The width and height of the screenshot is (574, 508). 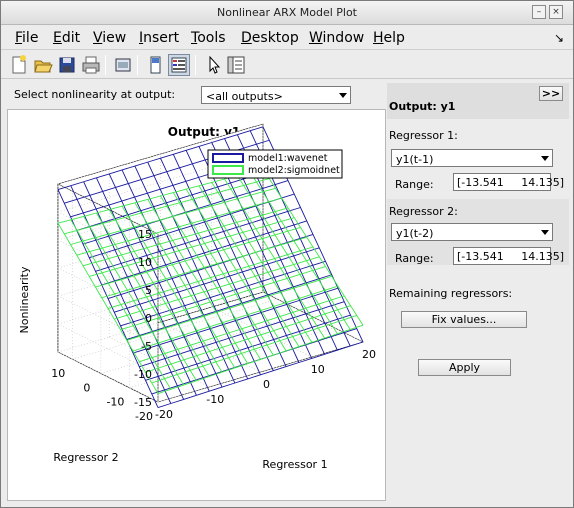 What do you see at coordinates (288, 158) in the screenshot?
I see `legend-label-wavenet: model1:wavenet` at bounding box center [288, 158].